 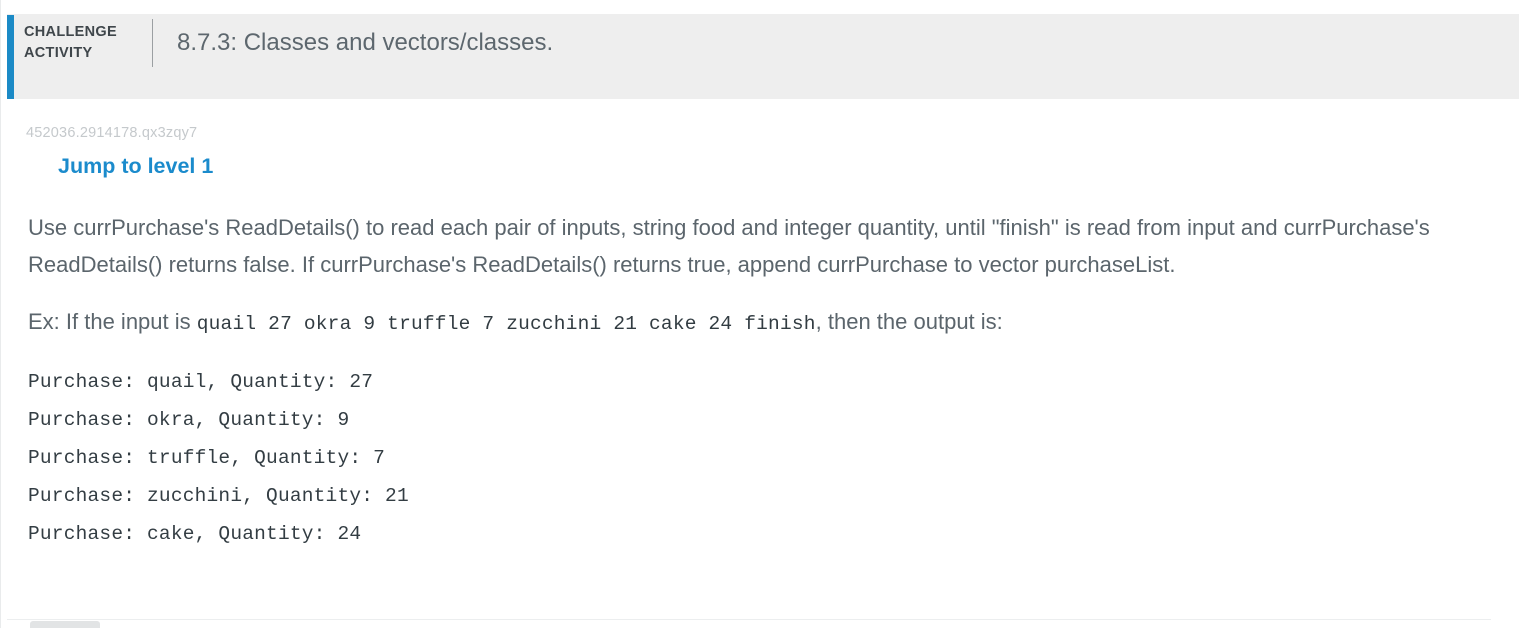 What do you see at coordinates (152, 42) in the screenshot?
I see `header-divider` at bounding box center [152, 42].